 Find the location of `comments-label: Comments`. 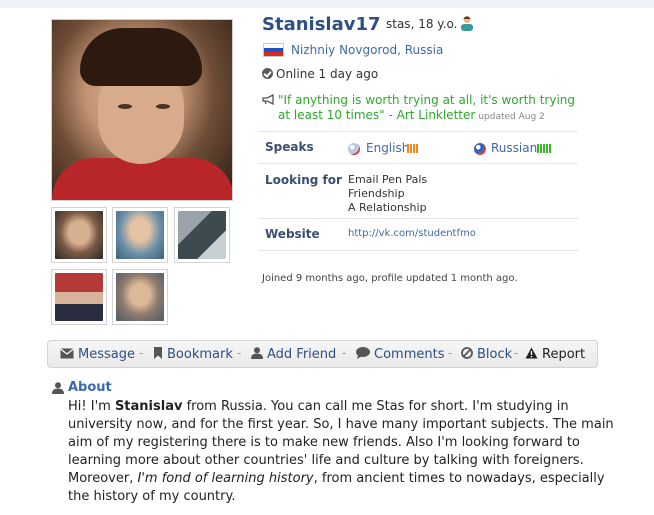

comments-label: Comments is located at coordinates (409, 354).